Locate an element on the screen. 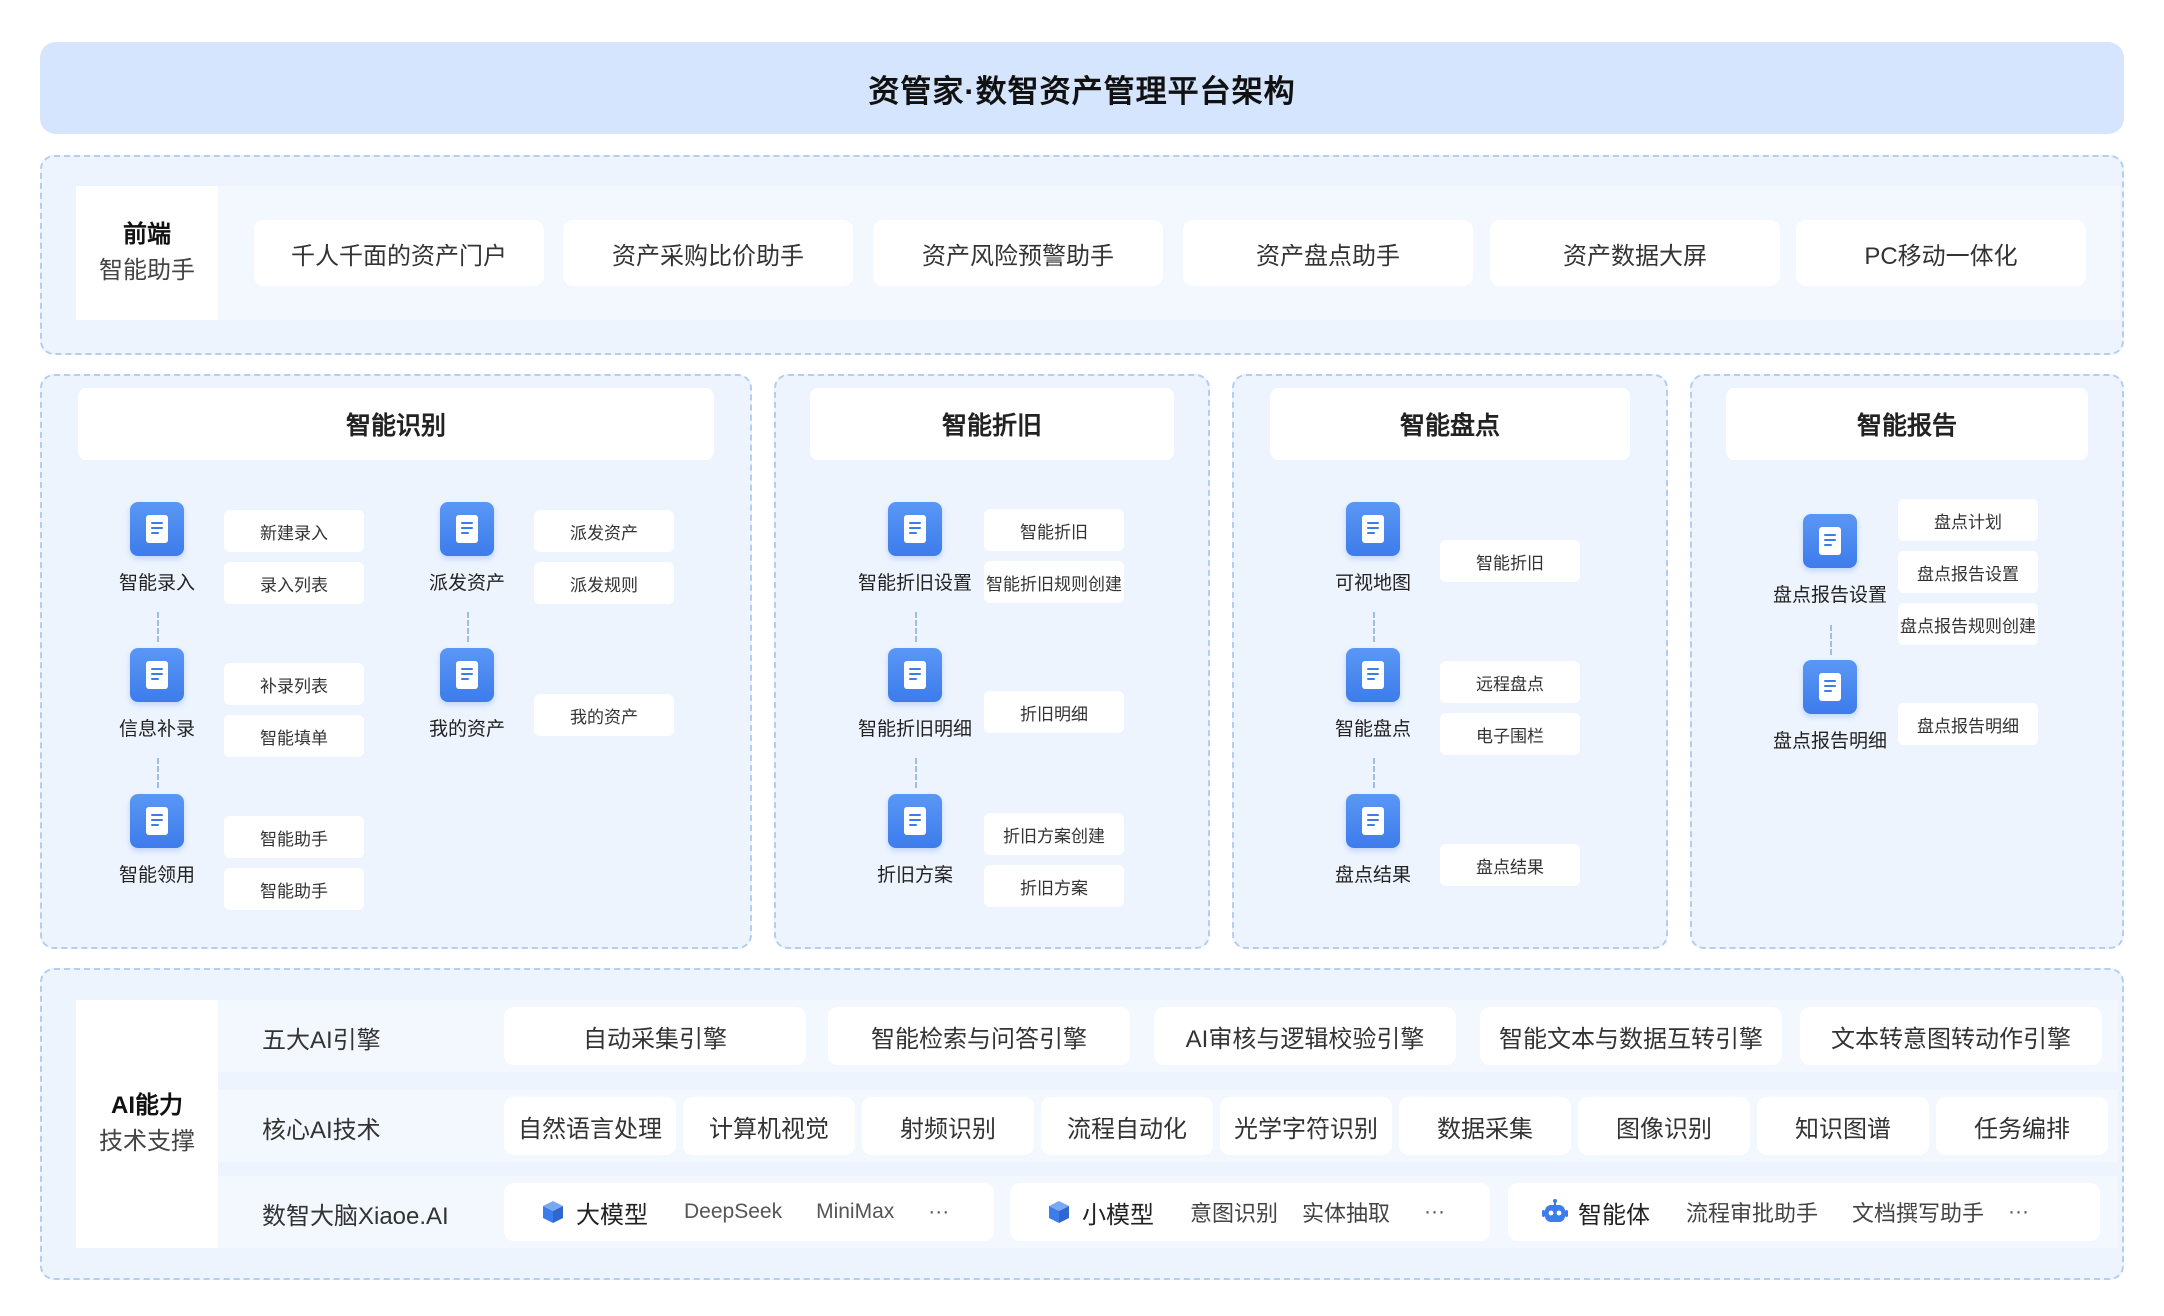 This screenshot has height=1316, width=2164. tag-report-detail: 盘点报告明细 is located at coordinates (1968, 724).